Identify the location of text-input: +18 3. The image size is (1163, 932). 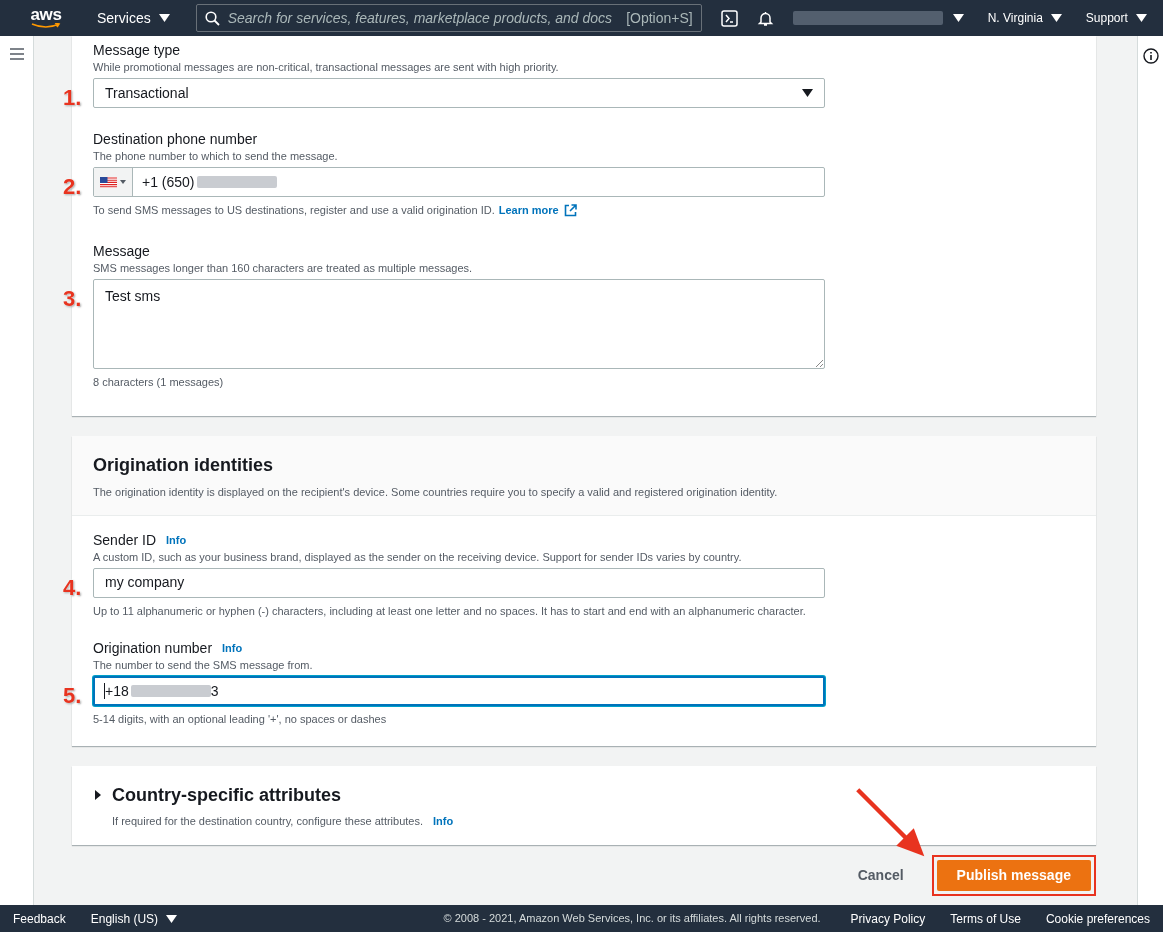
(459, 691).